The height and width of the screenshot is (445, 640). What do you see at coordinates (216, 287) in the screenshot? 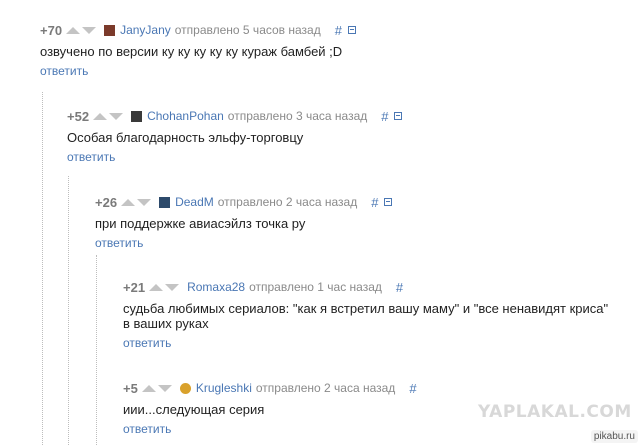
I see `username-link: Romaxa28` at bounding box center [216, 287].